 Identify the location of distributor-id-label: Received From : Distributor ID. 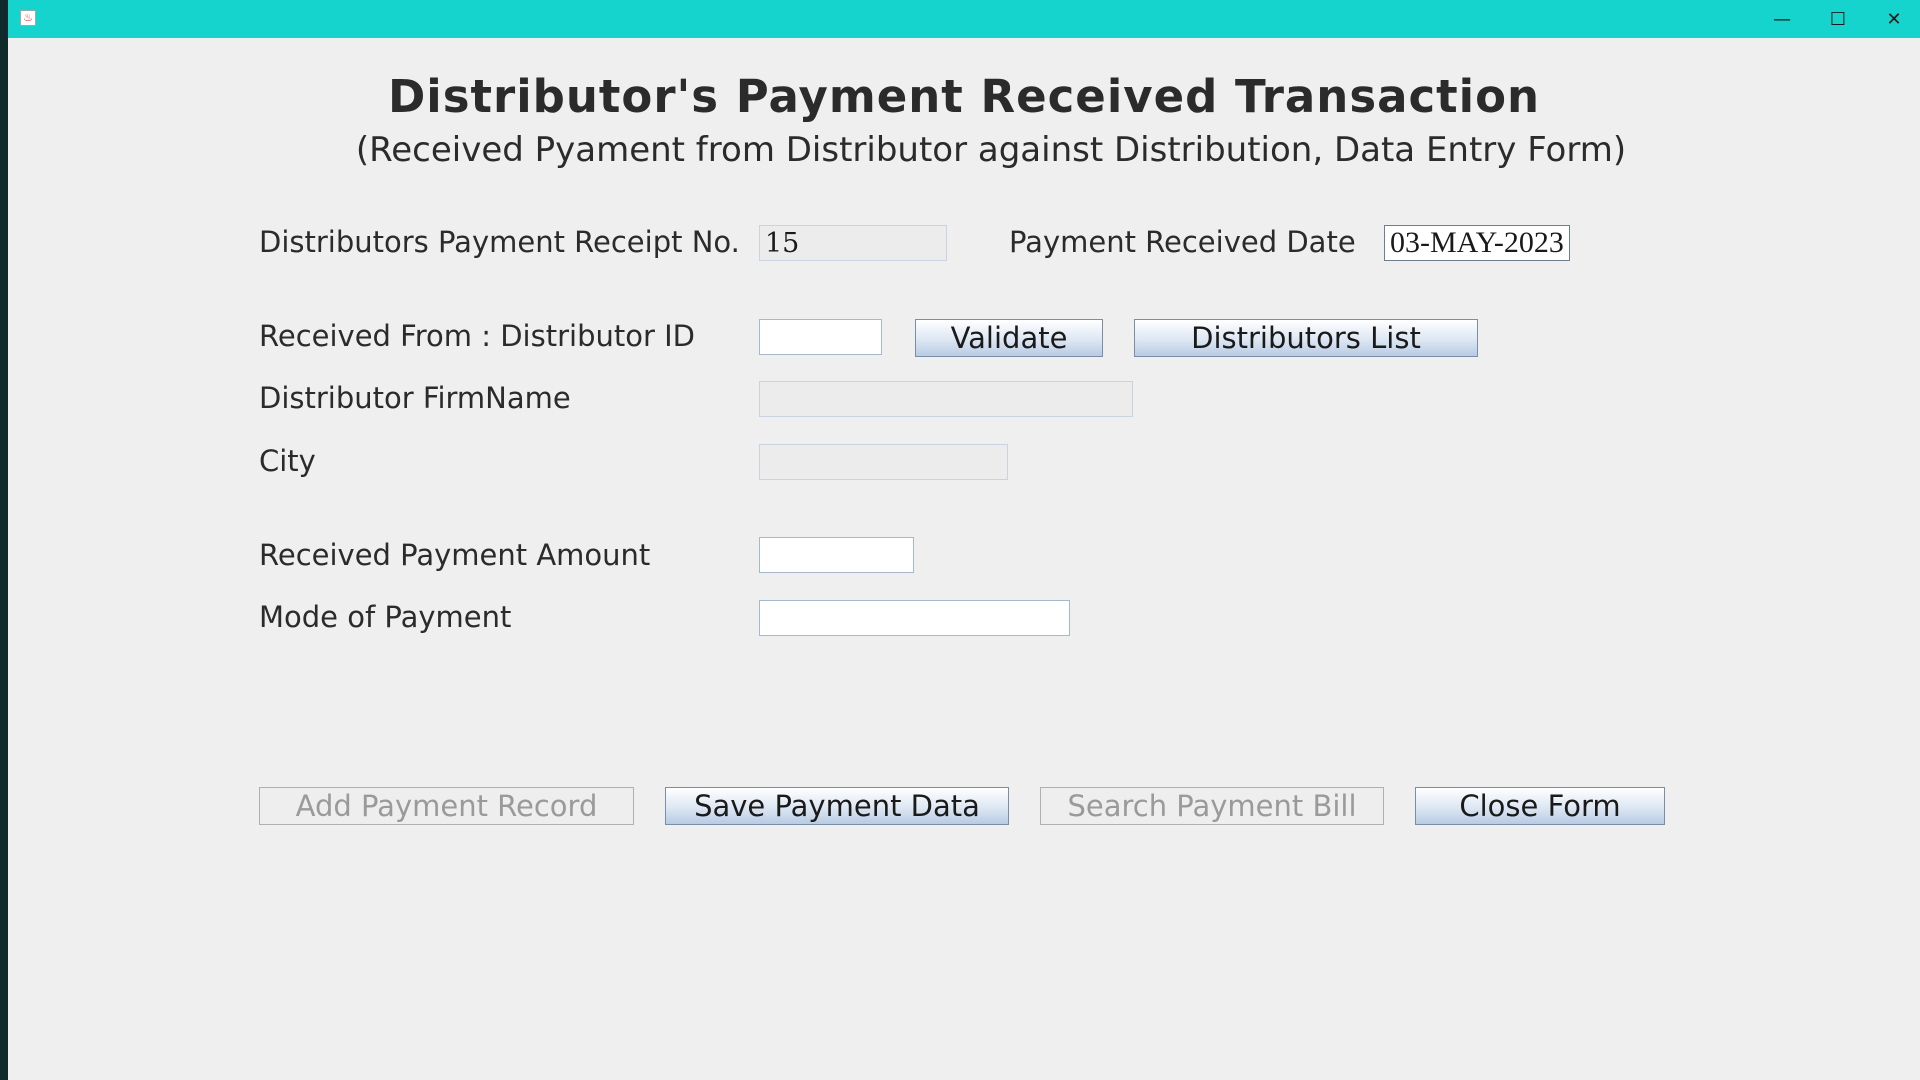
(477, 336).